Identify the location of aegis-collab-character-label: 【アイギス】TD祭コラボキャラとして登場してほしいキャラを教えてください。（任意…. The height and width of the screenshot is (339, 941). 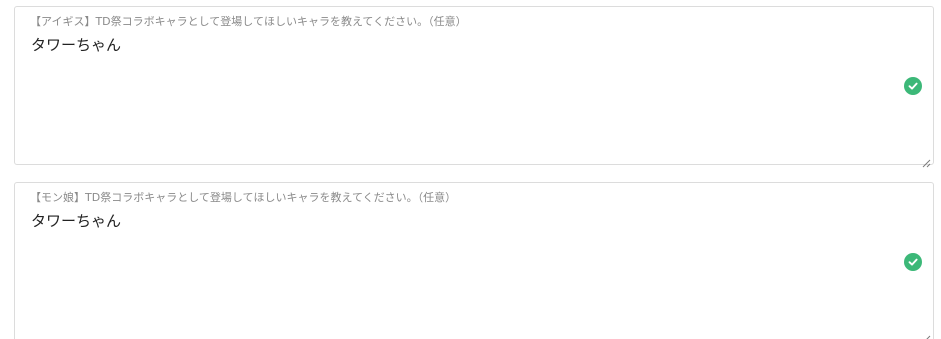
(248, 21).